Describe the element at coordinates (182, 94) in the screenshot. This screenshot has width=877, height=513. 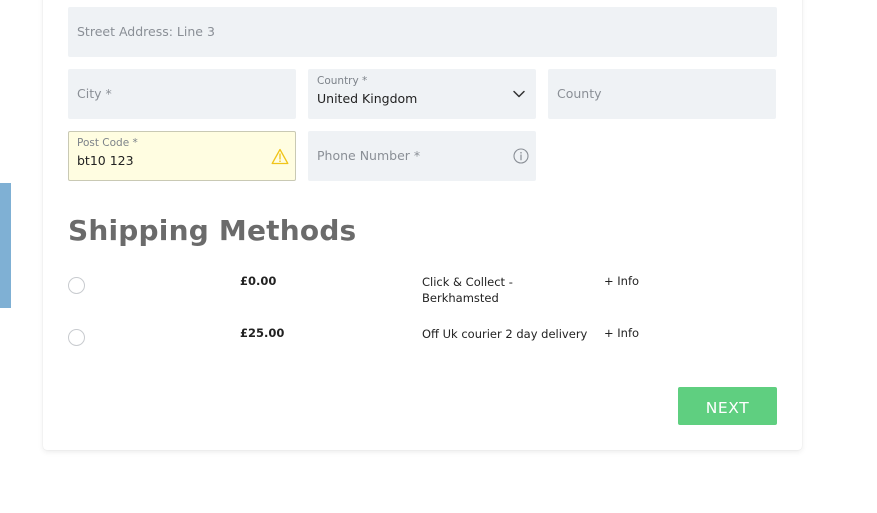
I see `city-field: City *` at that location.